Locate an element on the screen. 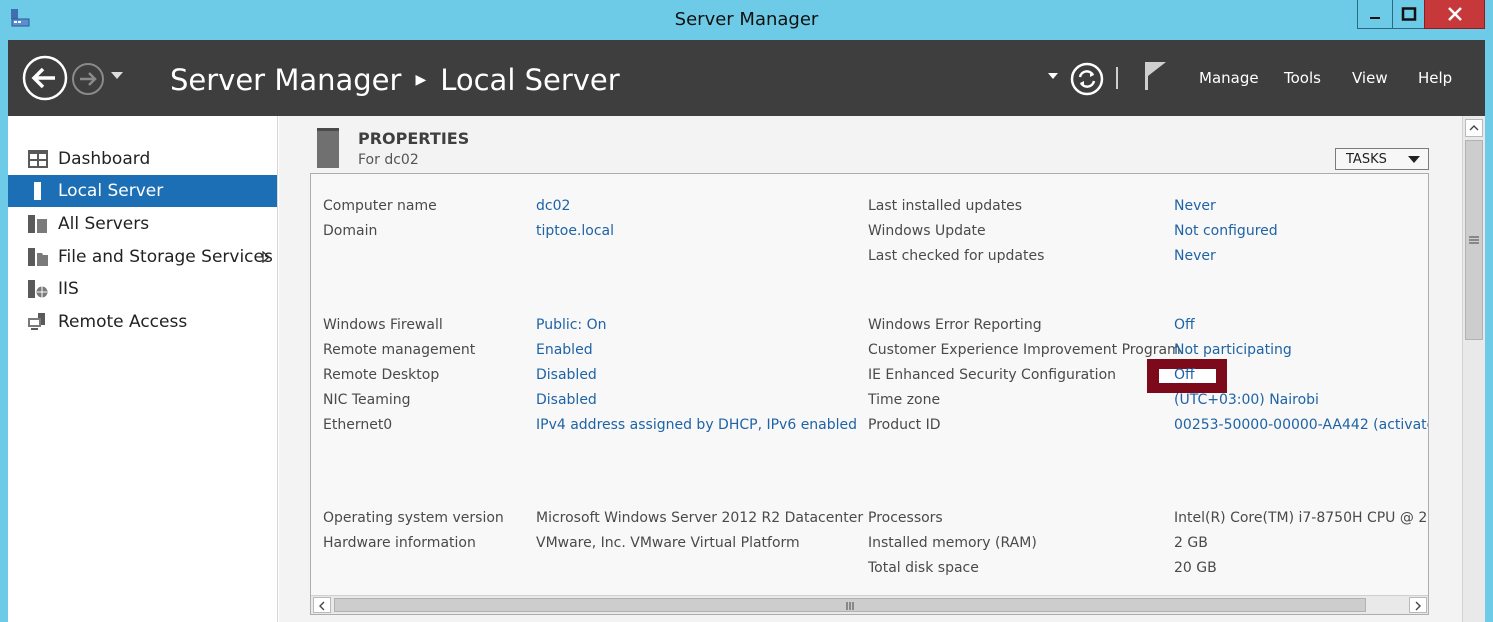  menu-help: Help is located at coordinates (1435, 78).